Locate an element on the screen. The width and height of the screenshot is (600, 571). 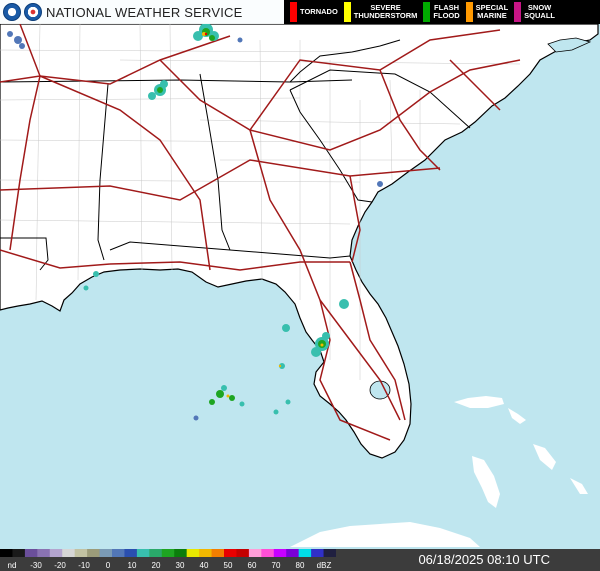
nws-logo-icon is located at coordinates (33, 12).